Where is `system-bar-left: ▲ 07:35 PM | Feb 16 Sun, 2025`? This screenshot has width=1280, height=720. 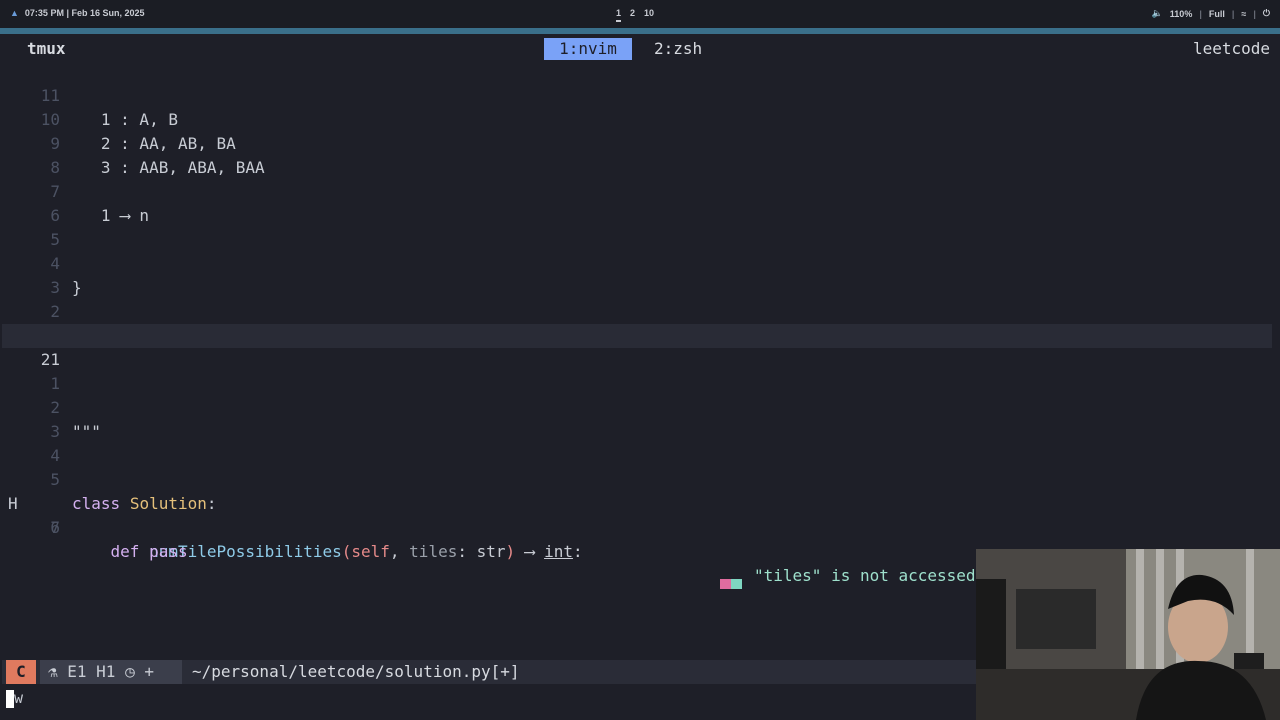 system-bar-left: ▲ 07:35 PM | Feb 16 Sun, 2025 is located at coordinates (77, 13).